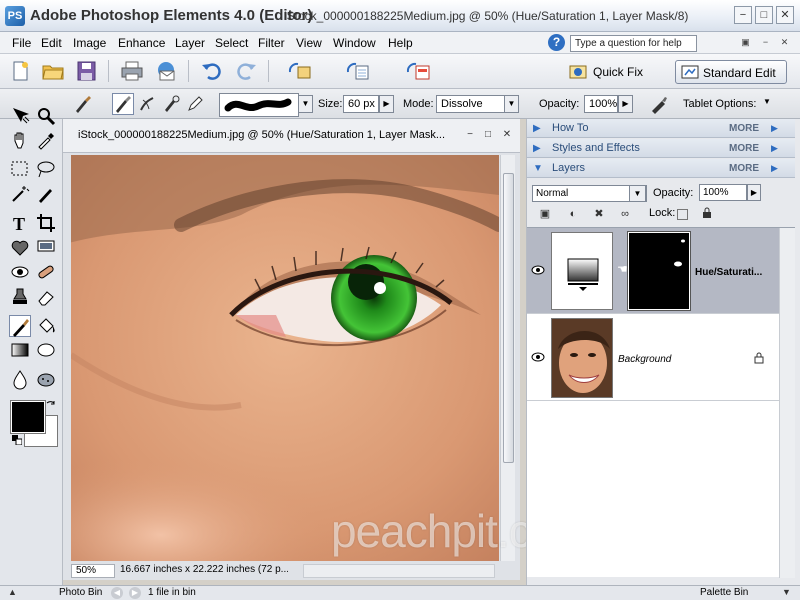 The height and width of the screenshot is (600, 800). What do you see at coordinates (633, 43) in the screenshot?
I see `help-search-input: Type a question for help` at bounding box center [633, 43].